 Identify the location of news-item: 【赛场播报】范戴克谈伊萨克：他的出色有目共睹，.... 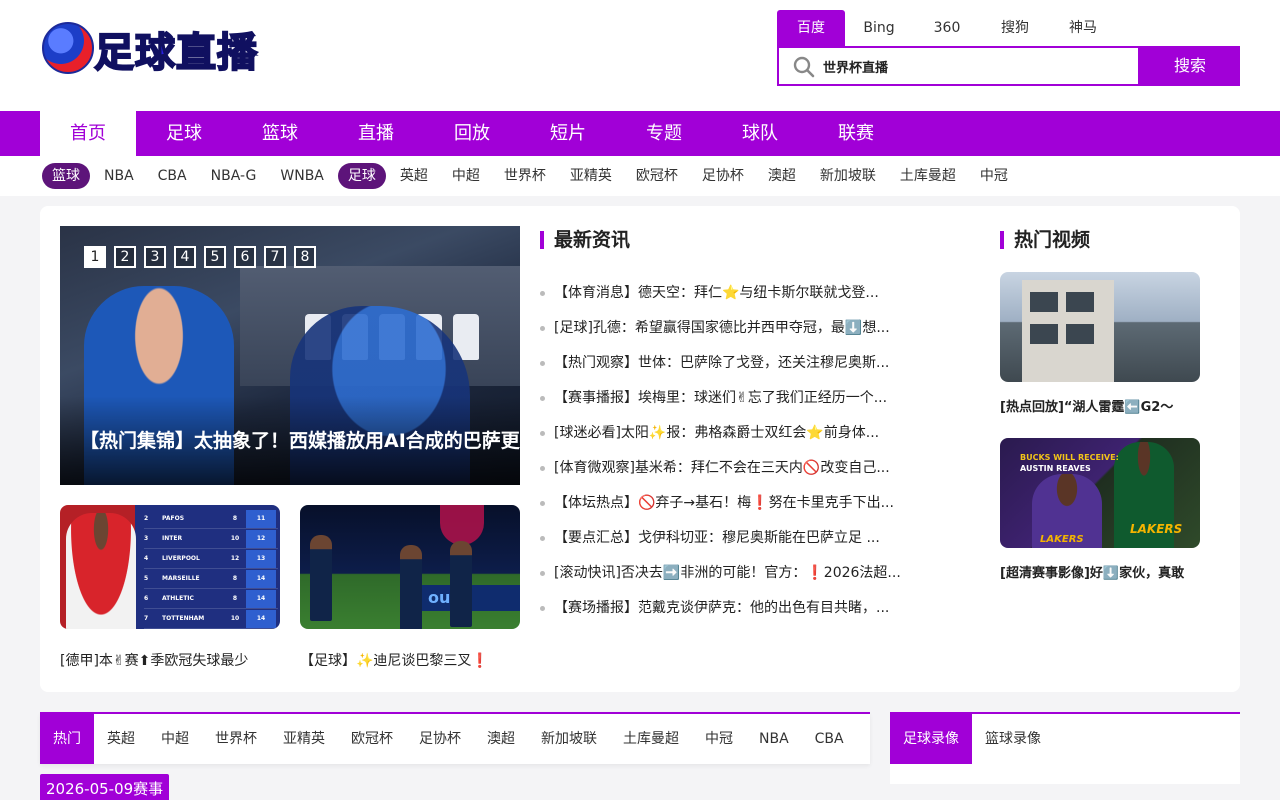
(730, 608).